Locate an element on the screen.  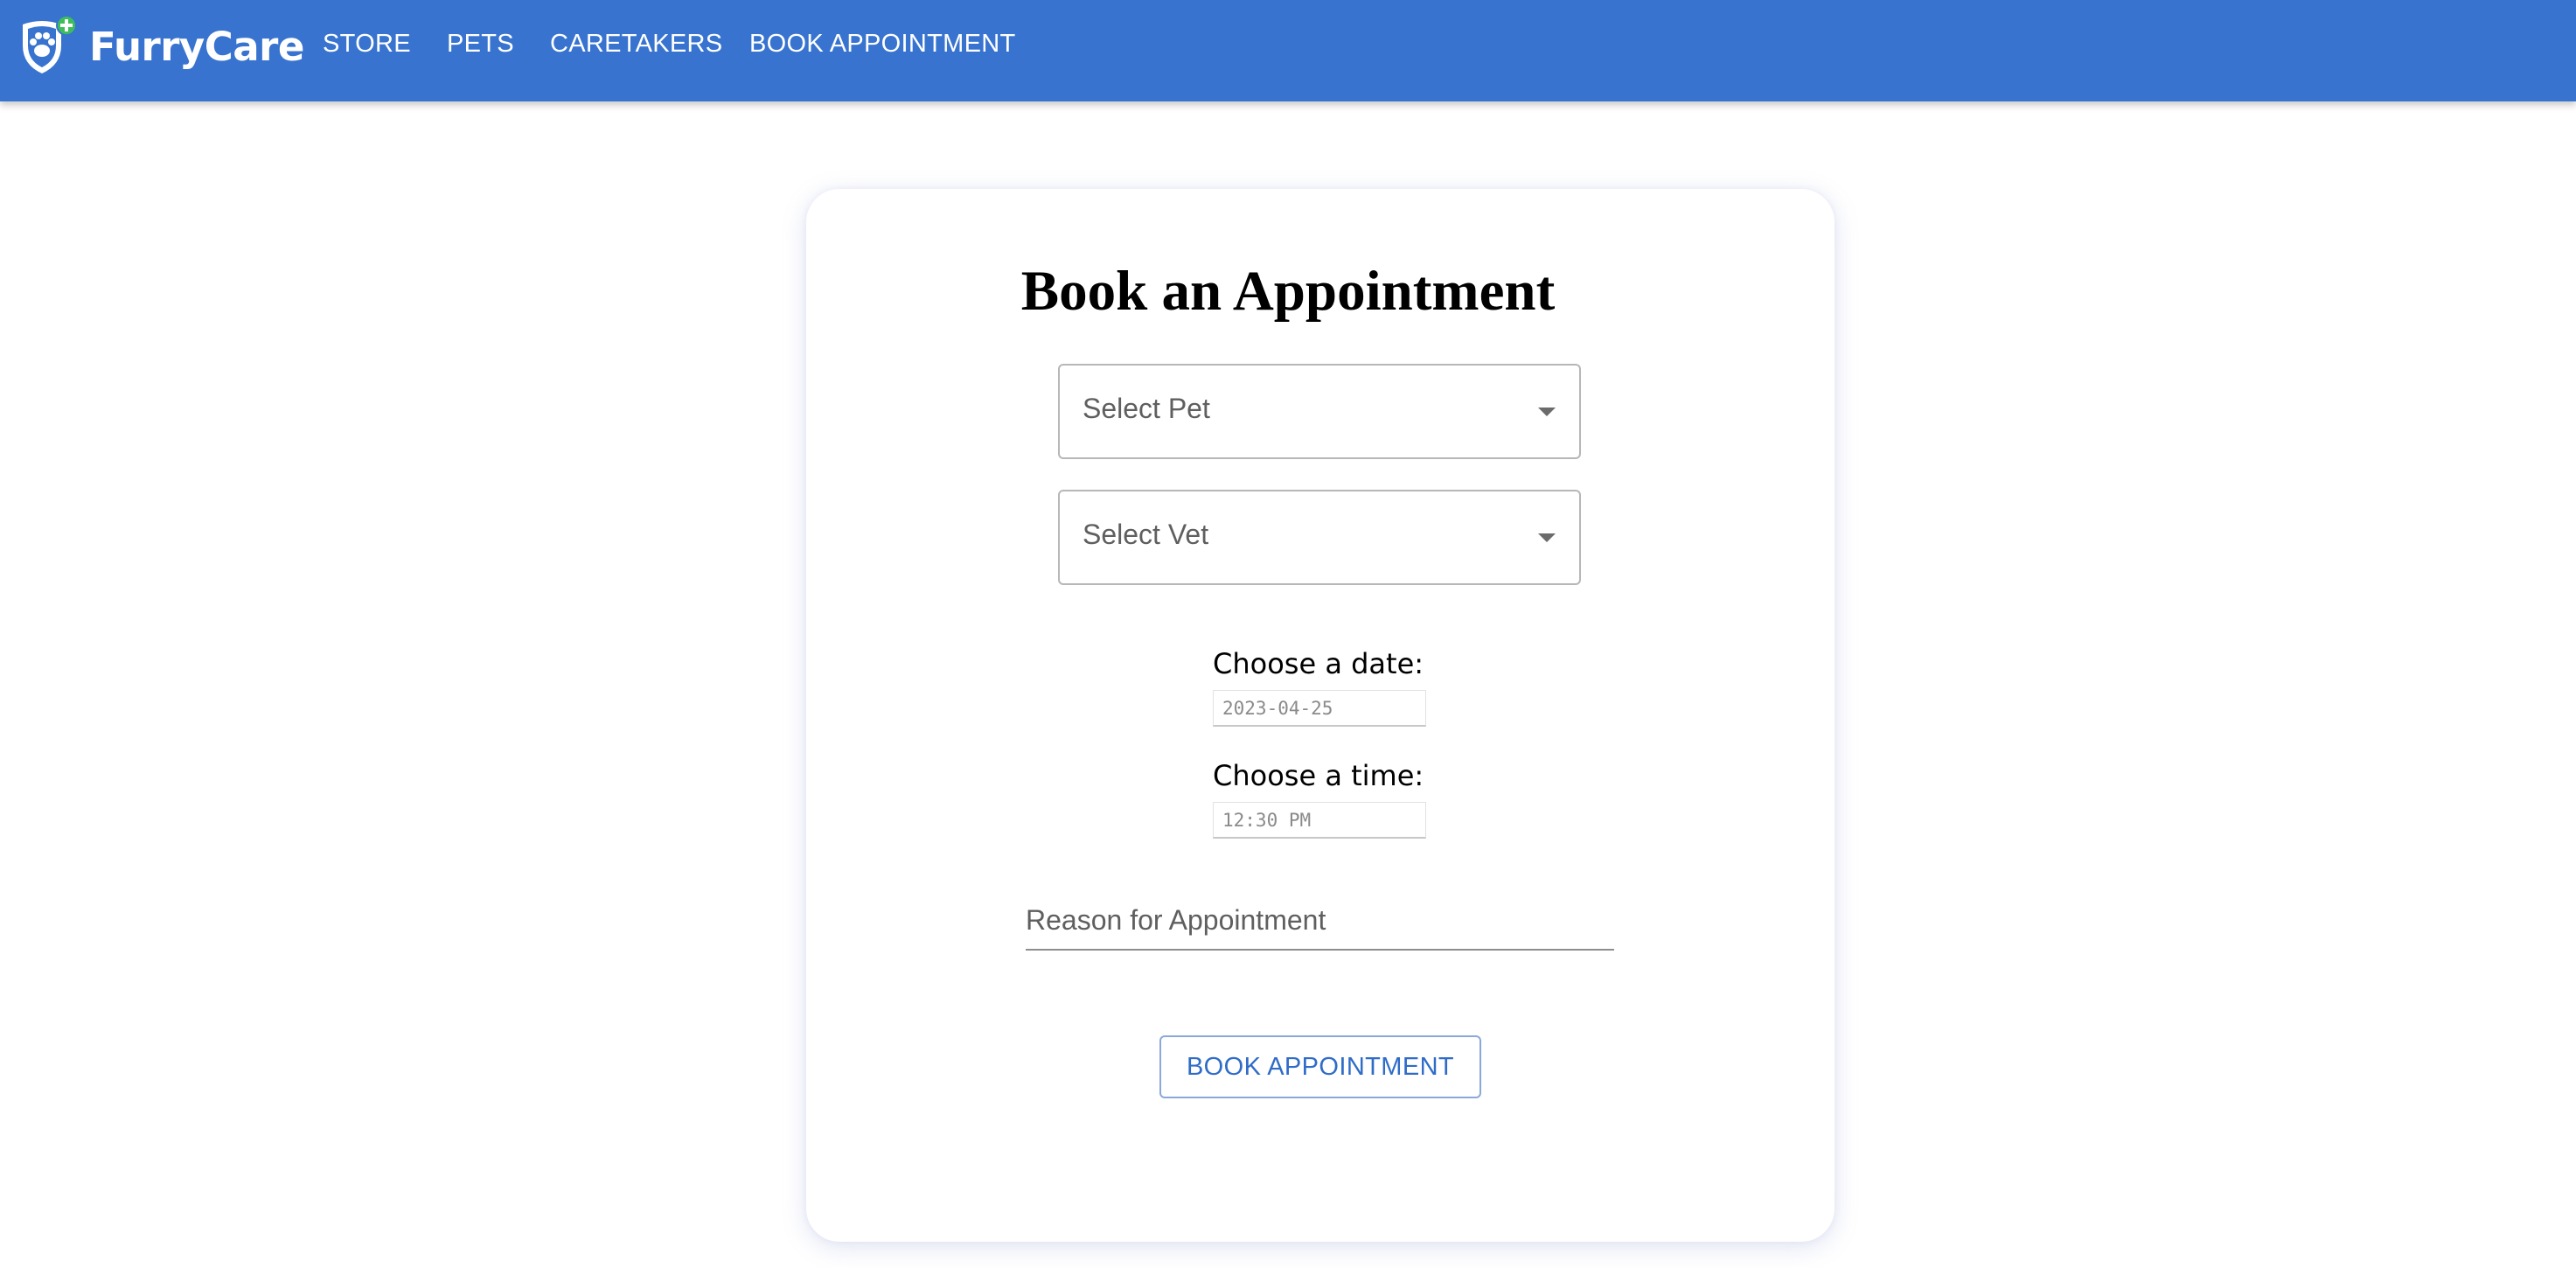
book-appointment-button-label: BOOK APPOINTMENT is located at coordinates (1320, 1066).